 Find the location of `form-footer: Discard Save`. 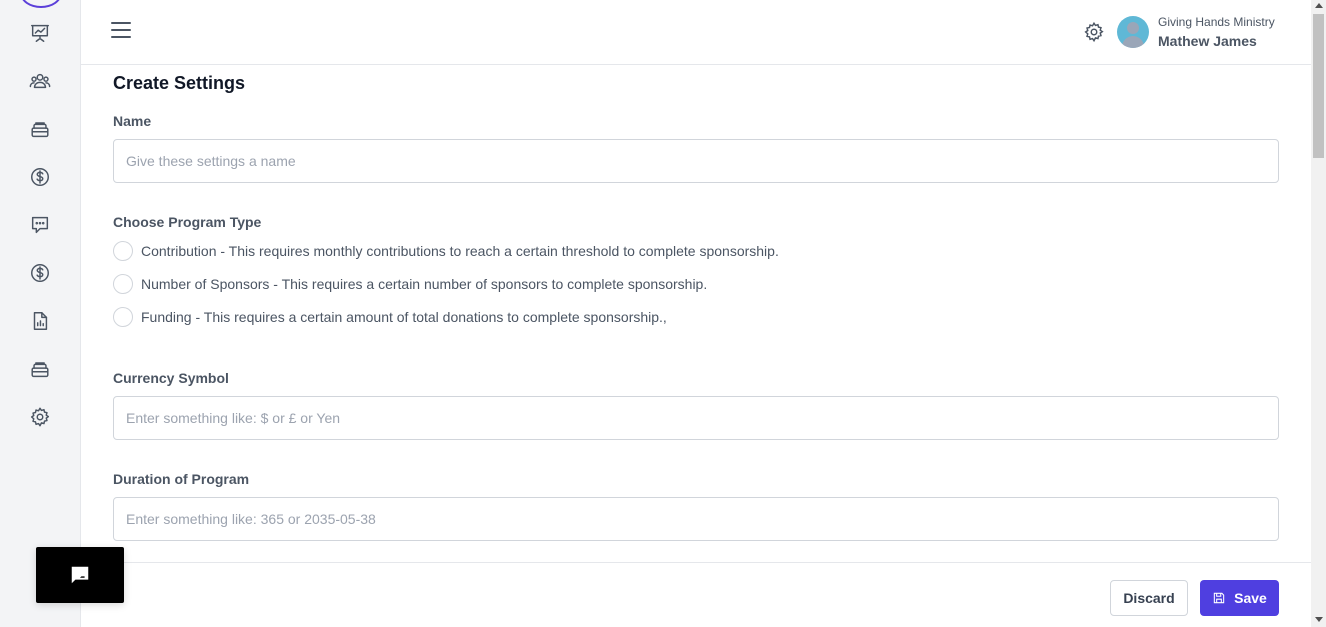

form-footer: Discard Save is located at coordinates (696, 594).